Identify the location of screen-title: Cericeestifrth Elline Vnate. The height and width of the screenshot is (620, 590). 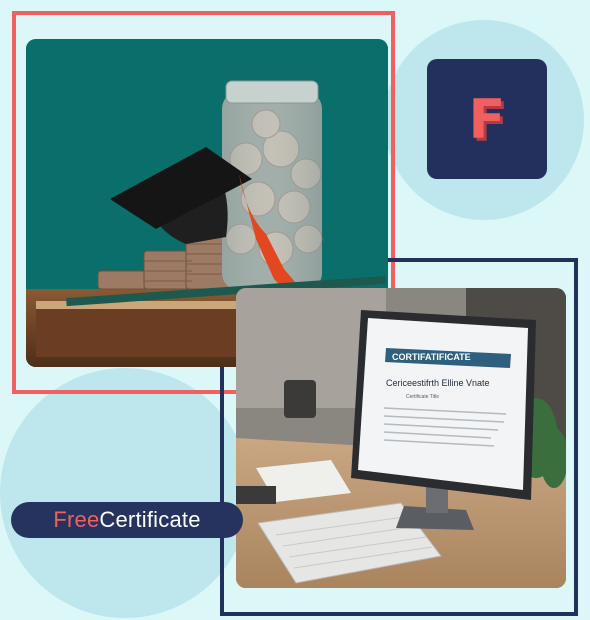
(438, 383).